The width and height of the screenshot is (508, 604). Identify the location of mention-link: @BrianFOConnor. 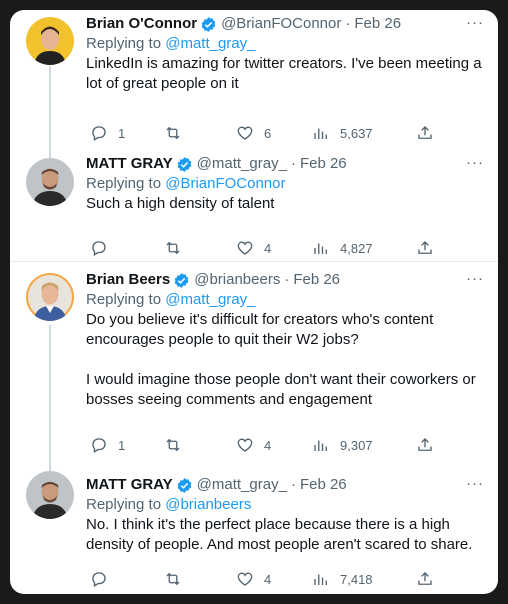
(225, 183).